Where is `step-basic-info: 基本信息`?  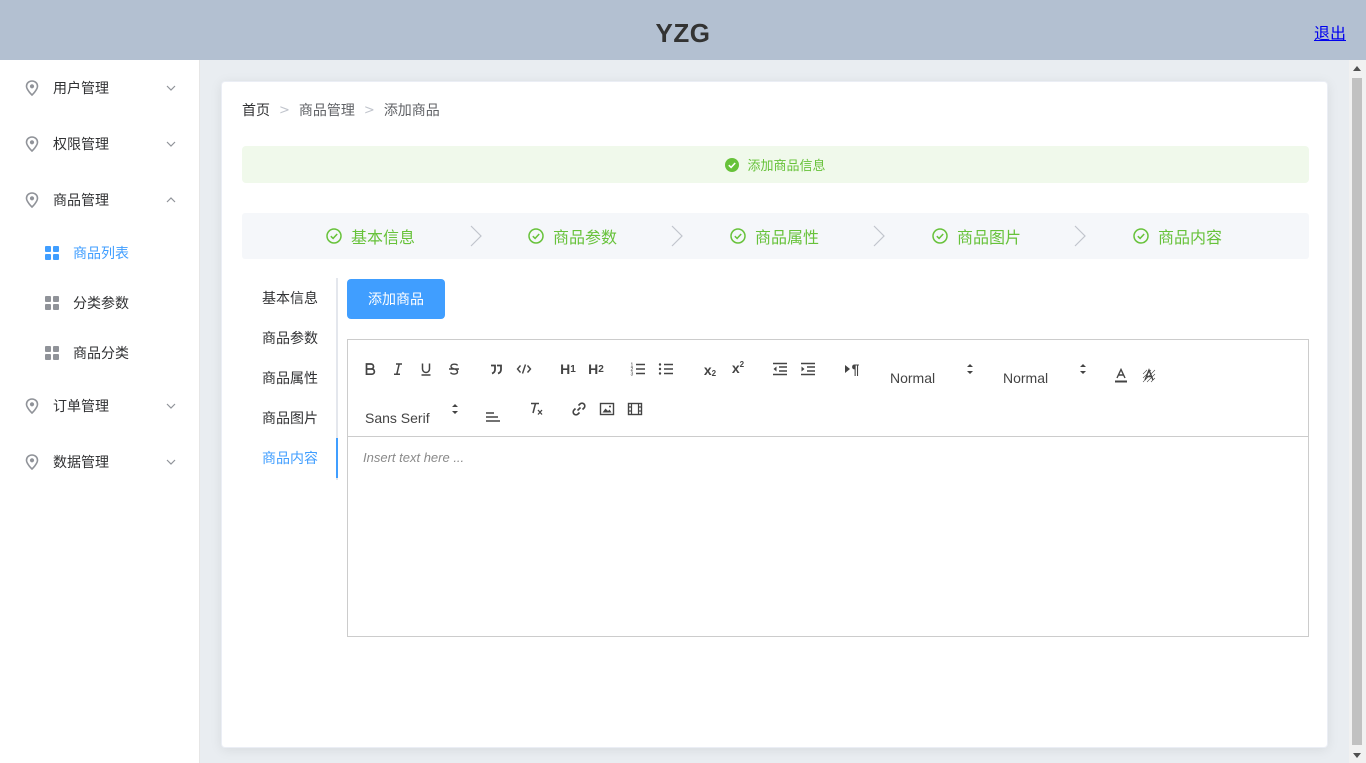
step-basic-info: 基本信息 is located at coordinates (370, 236).